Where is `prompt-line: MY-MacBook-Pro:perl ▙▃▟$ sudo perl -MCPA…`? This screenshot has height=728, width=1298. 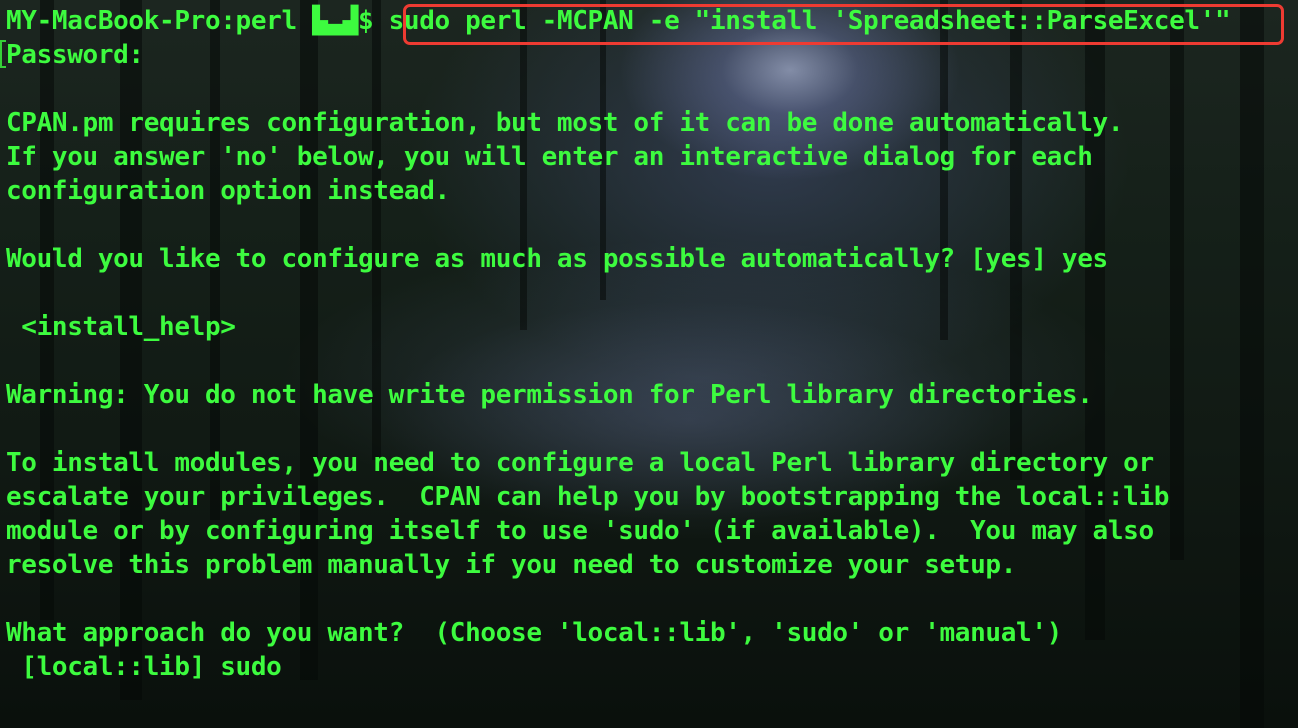
prompt-line: MY-MacBook-Pro:perl ▙▃▟$ sudo perl -MCPA… is located at coordinates (618, 21).